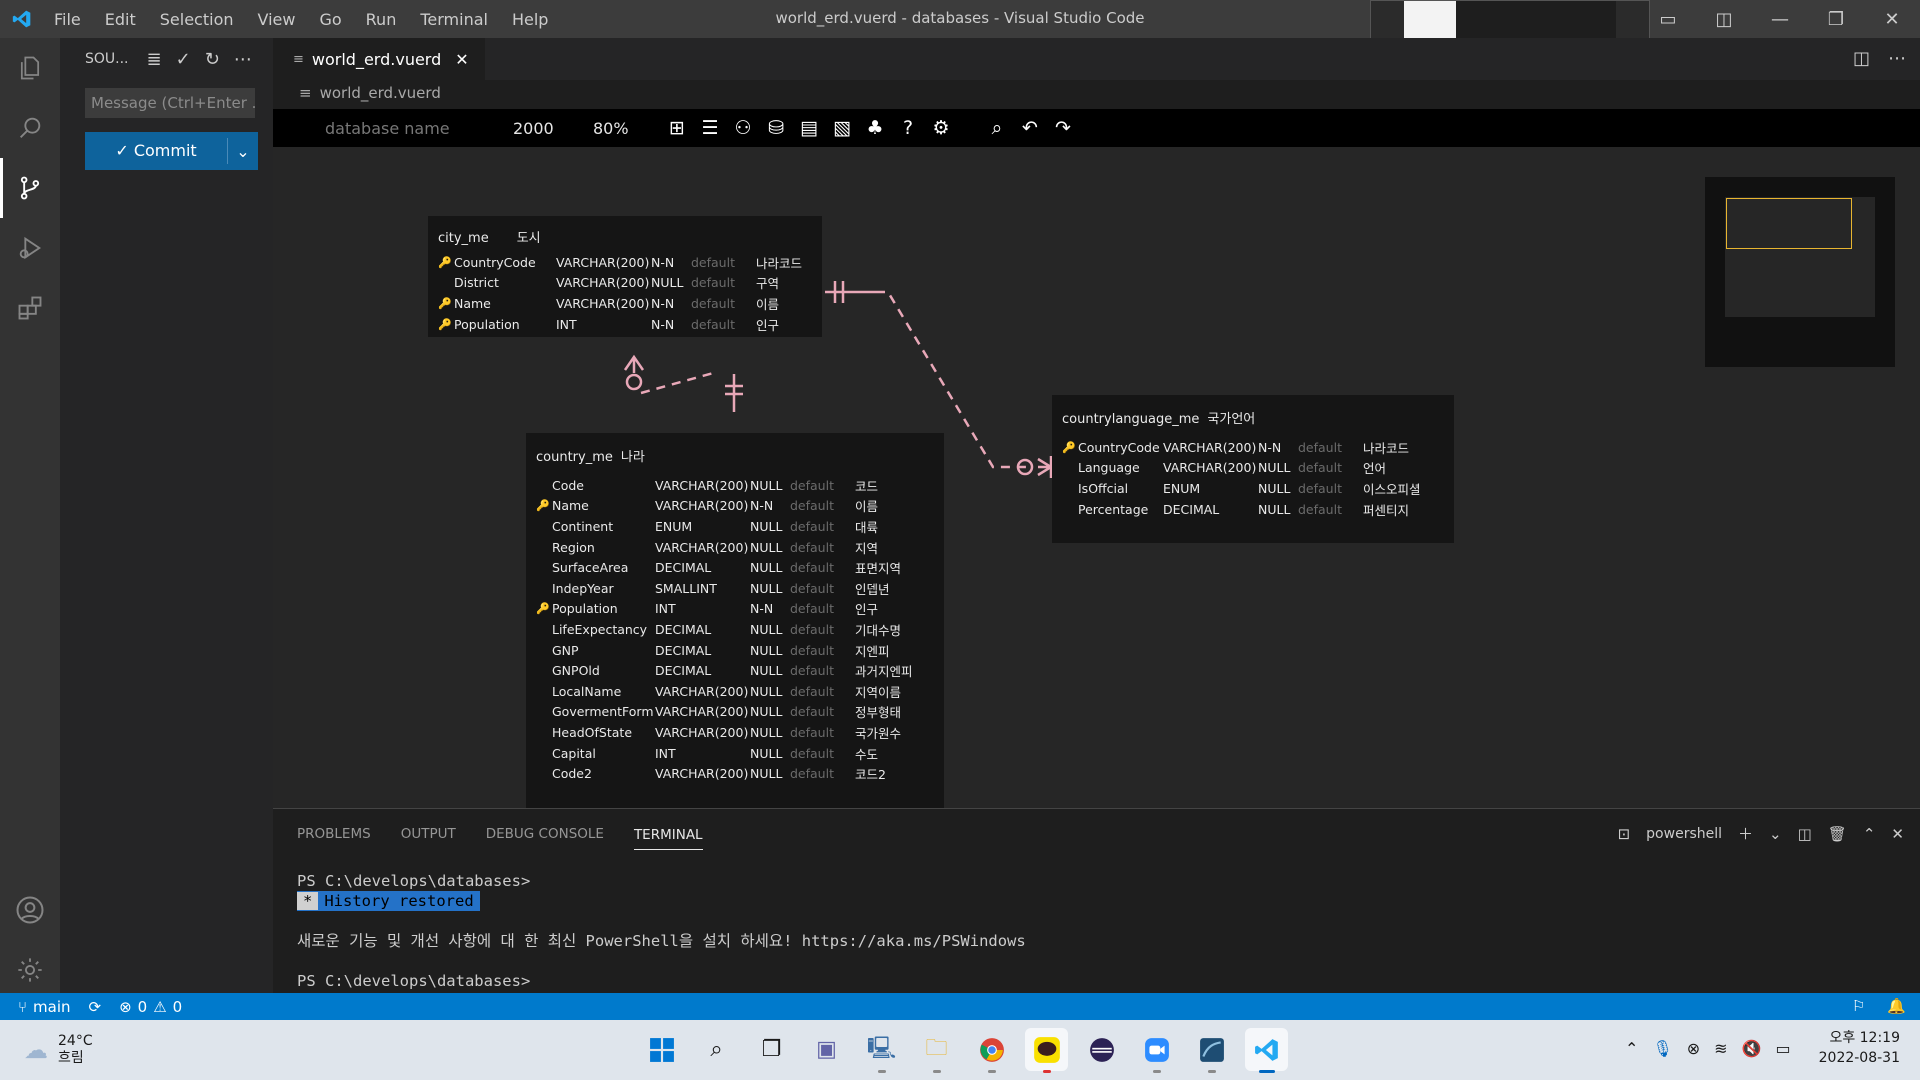 This screenshot has height=1080, width=1920. I want to click on explorer-icon, so click(30, 68).